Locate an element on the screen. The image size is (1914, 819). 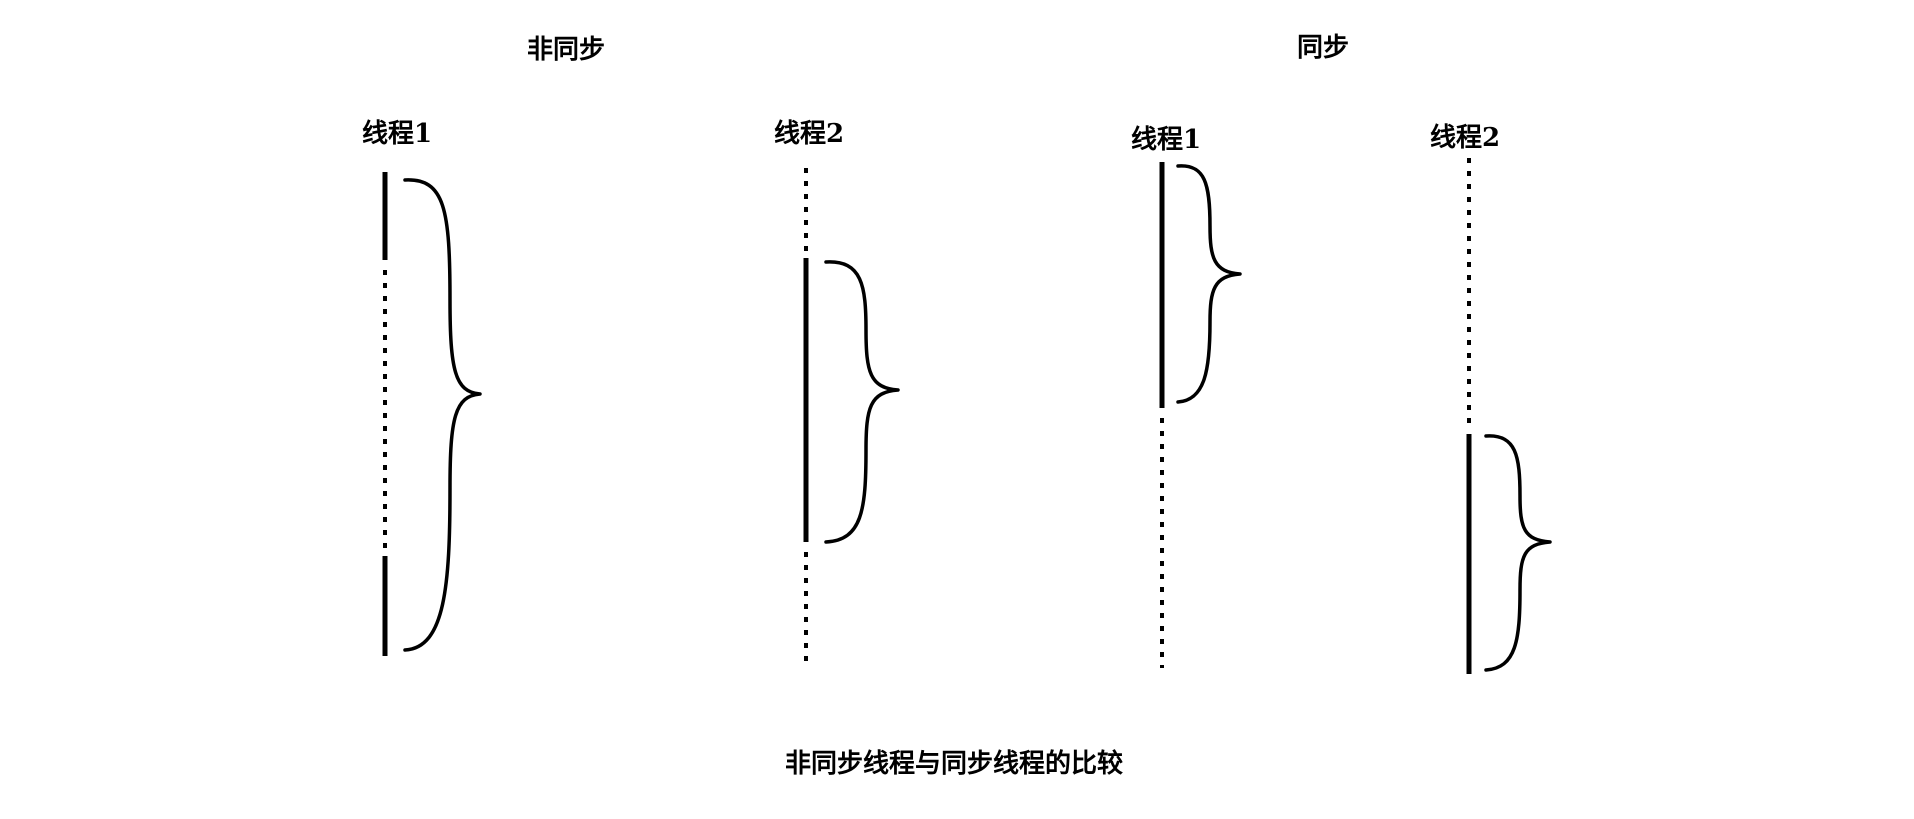
sync-thread2-brace is located at coordinates (1518, 553).